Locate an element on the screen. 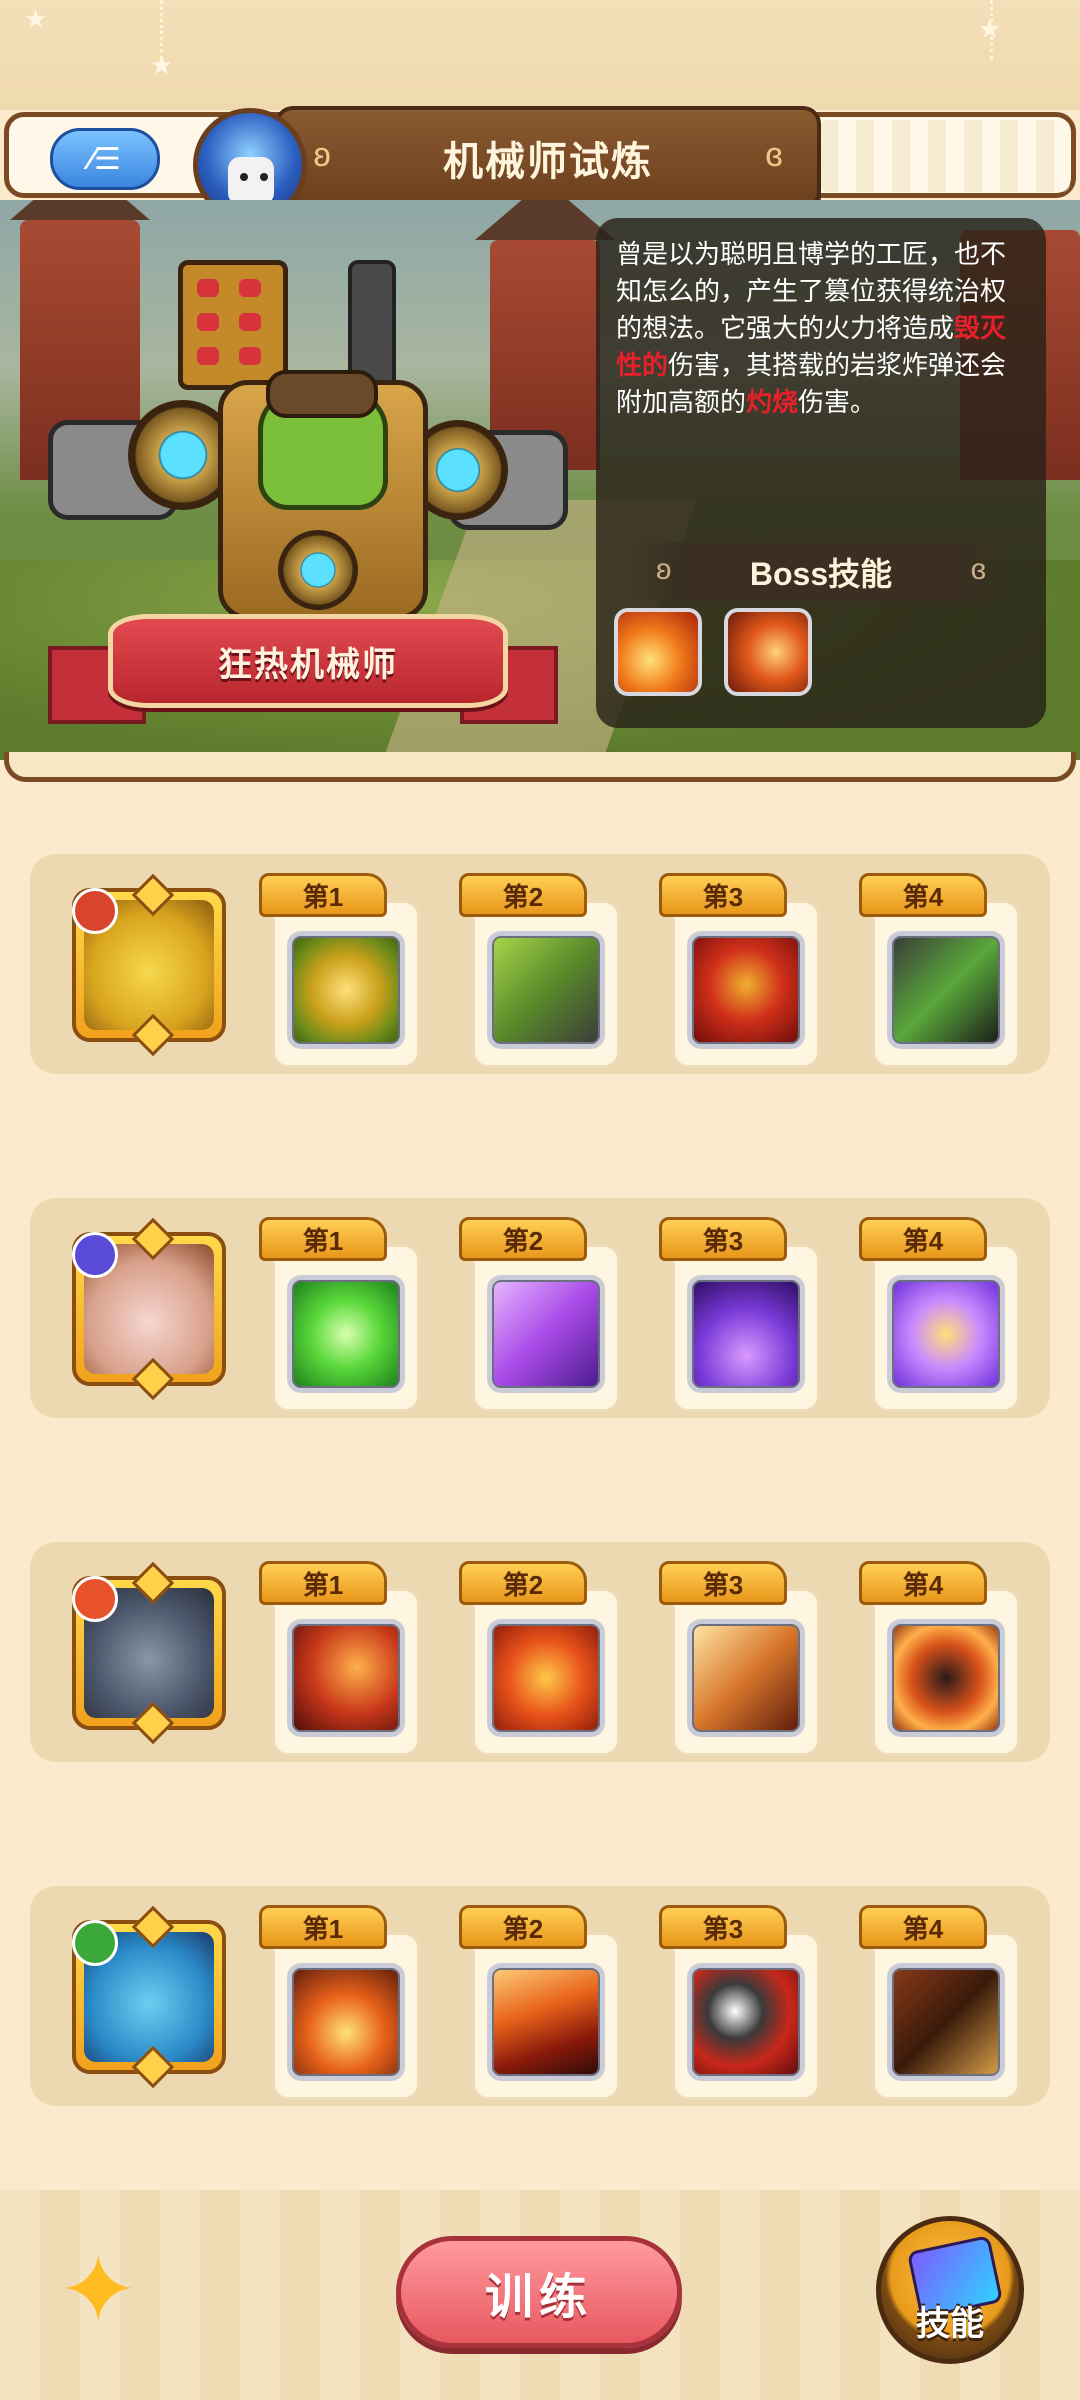 The height and width of the screenshot is (2400, 1080). skill-button: 技能 is located at coordinates (950, 2290).